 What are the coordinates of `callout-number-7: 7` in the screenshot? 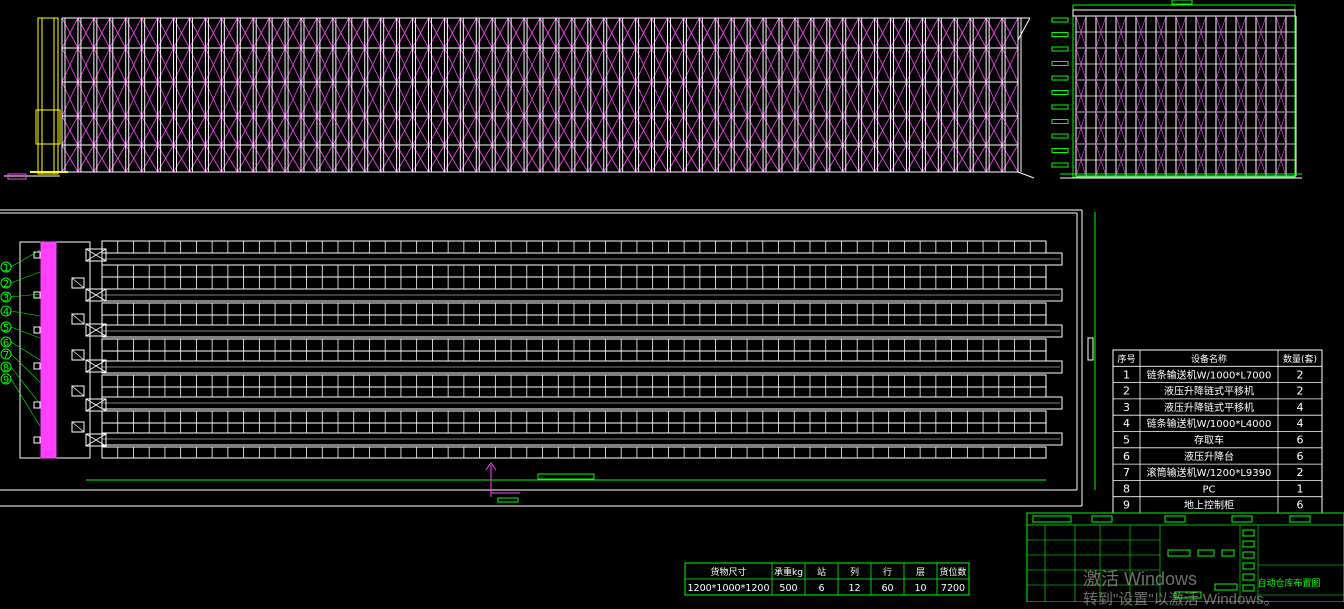 It's located at (6, 355).